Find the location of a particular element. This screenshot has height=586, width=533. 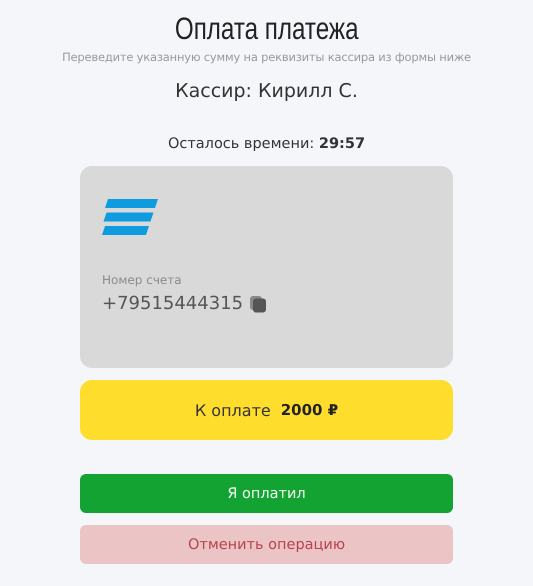

stripes-logo-icon is located at coordinates (130, 217).